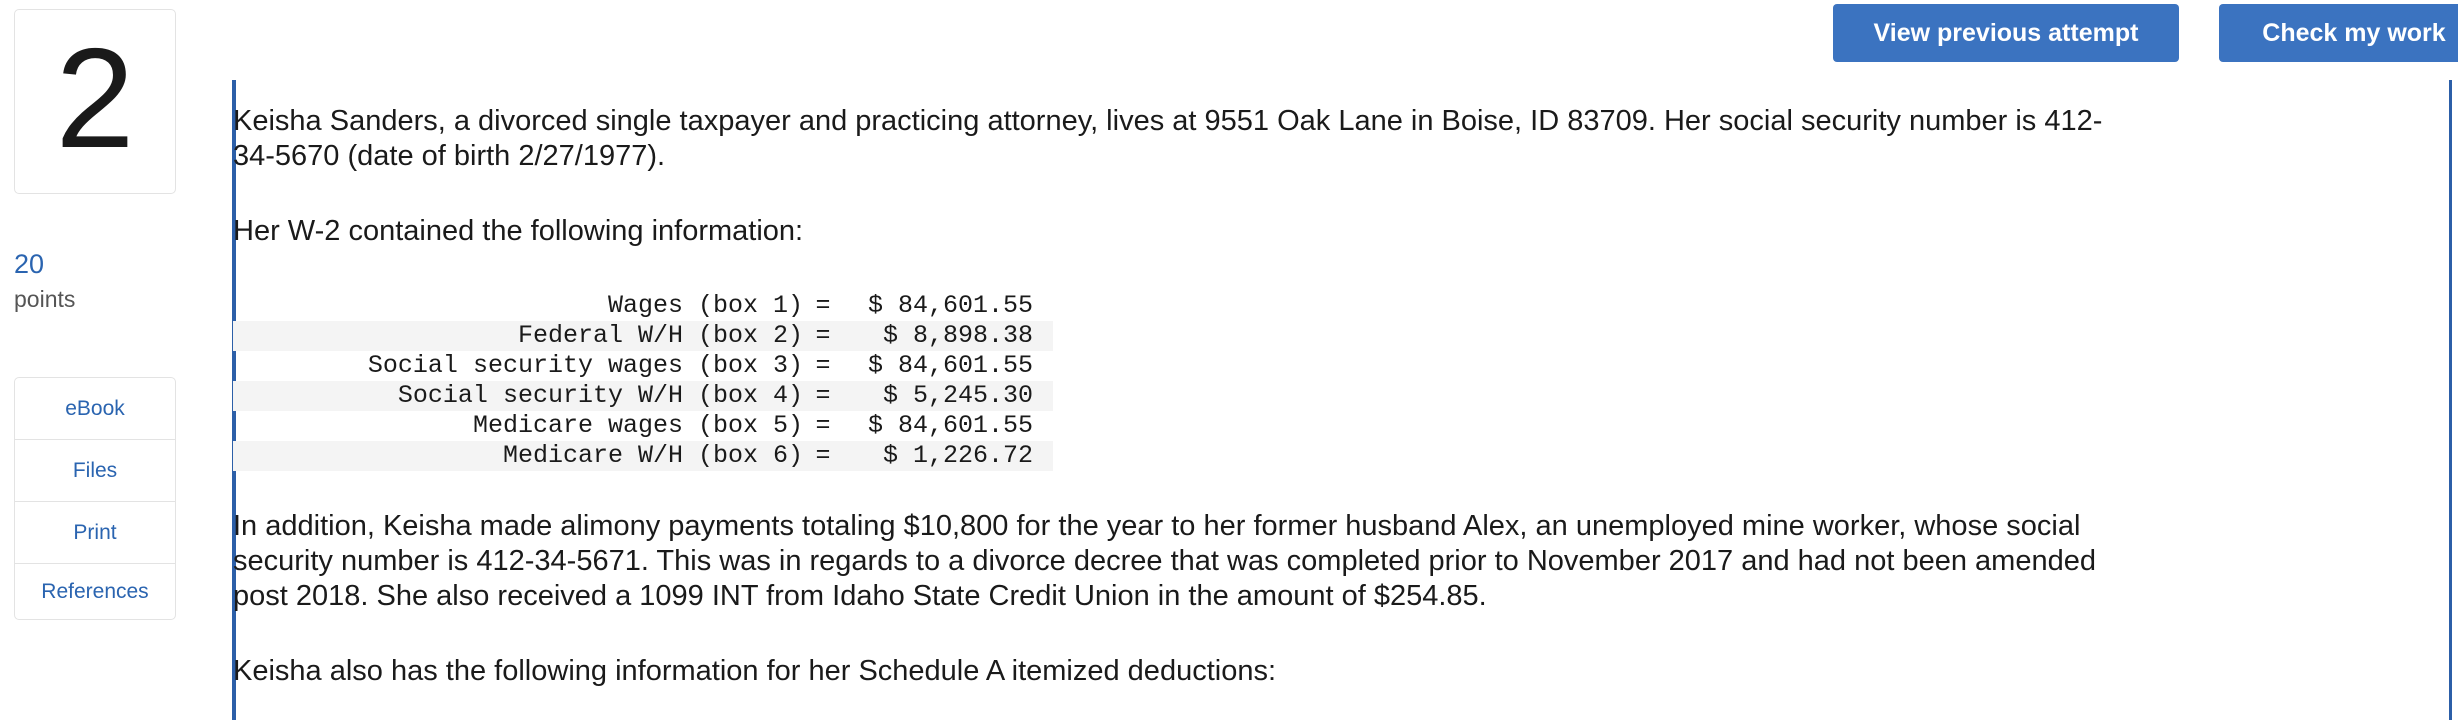 This screenshot has height=720, width=2458. What do you see at coordinates (585, 365) in the screenshot?
I see `w2-label: Social security wages (box 3)` at bounding box center [585, 365].